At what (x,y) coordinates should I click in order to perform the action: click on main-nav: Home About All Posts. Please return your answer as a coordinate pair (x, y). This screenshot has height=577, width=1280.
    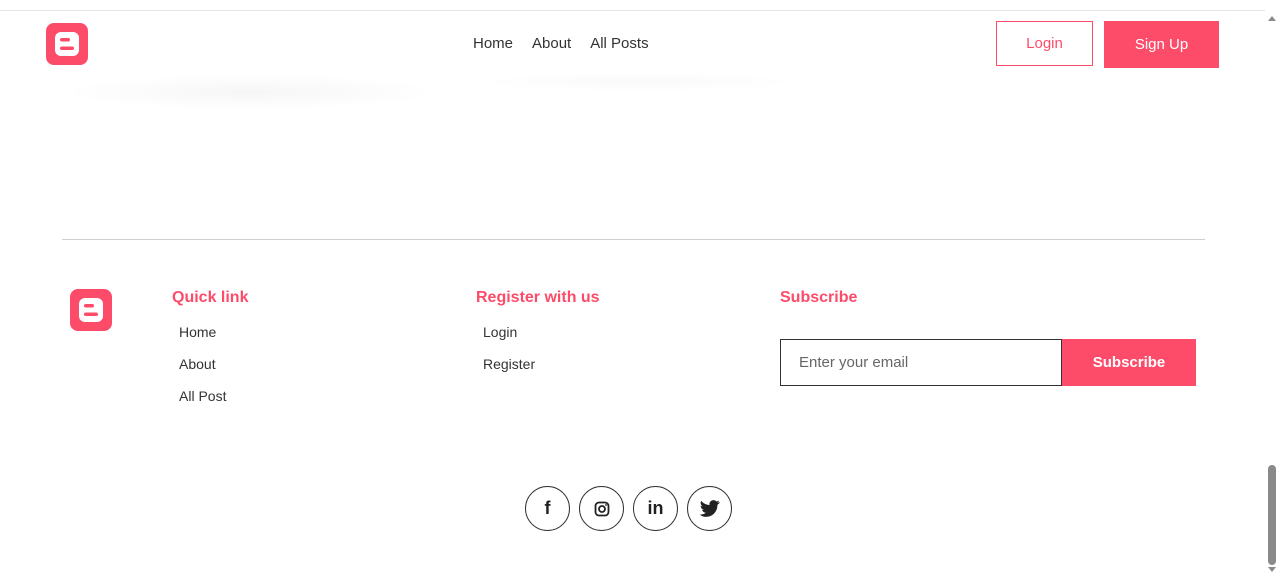
    Looking at the image, I should click on (561, 43).